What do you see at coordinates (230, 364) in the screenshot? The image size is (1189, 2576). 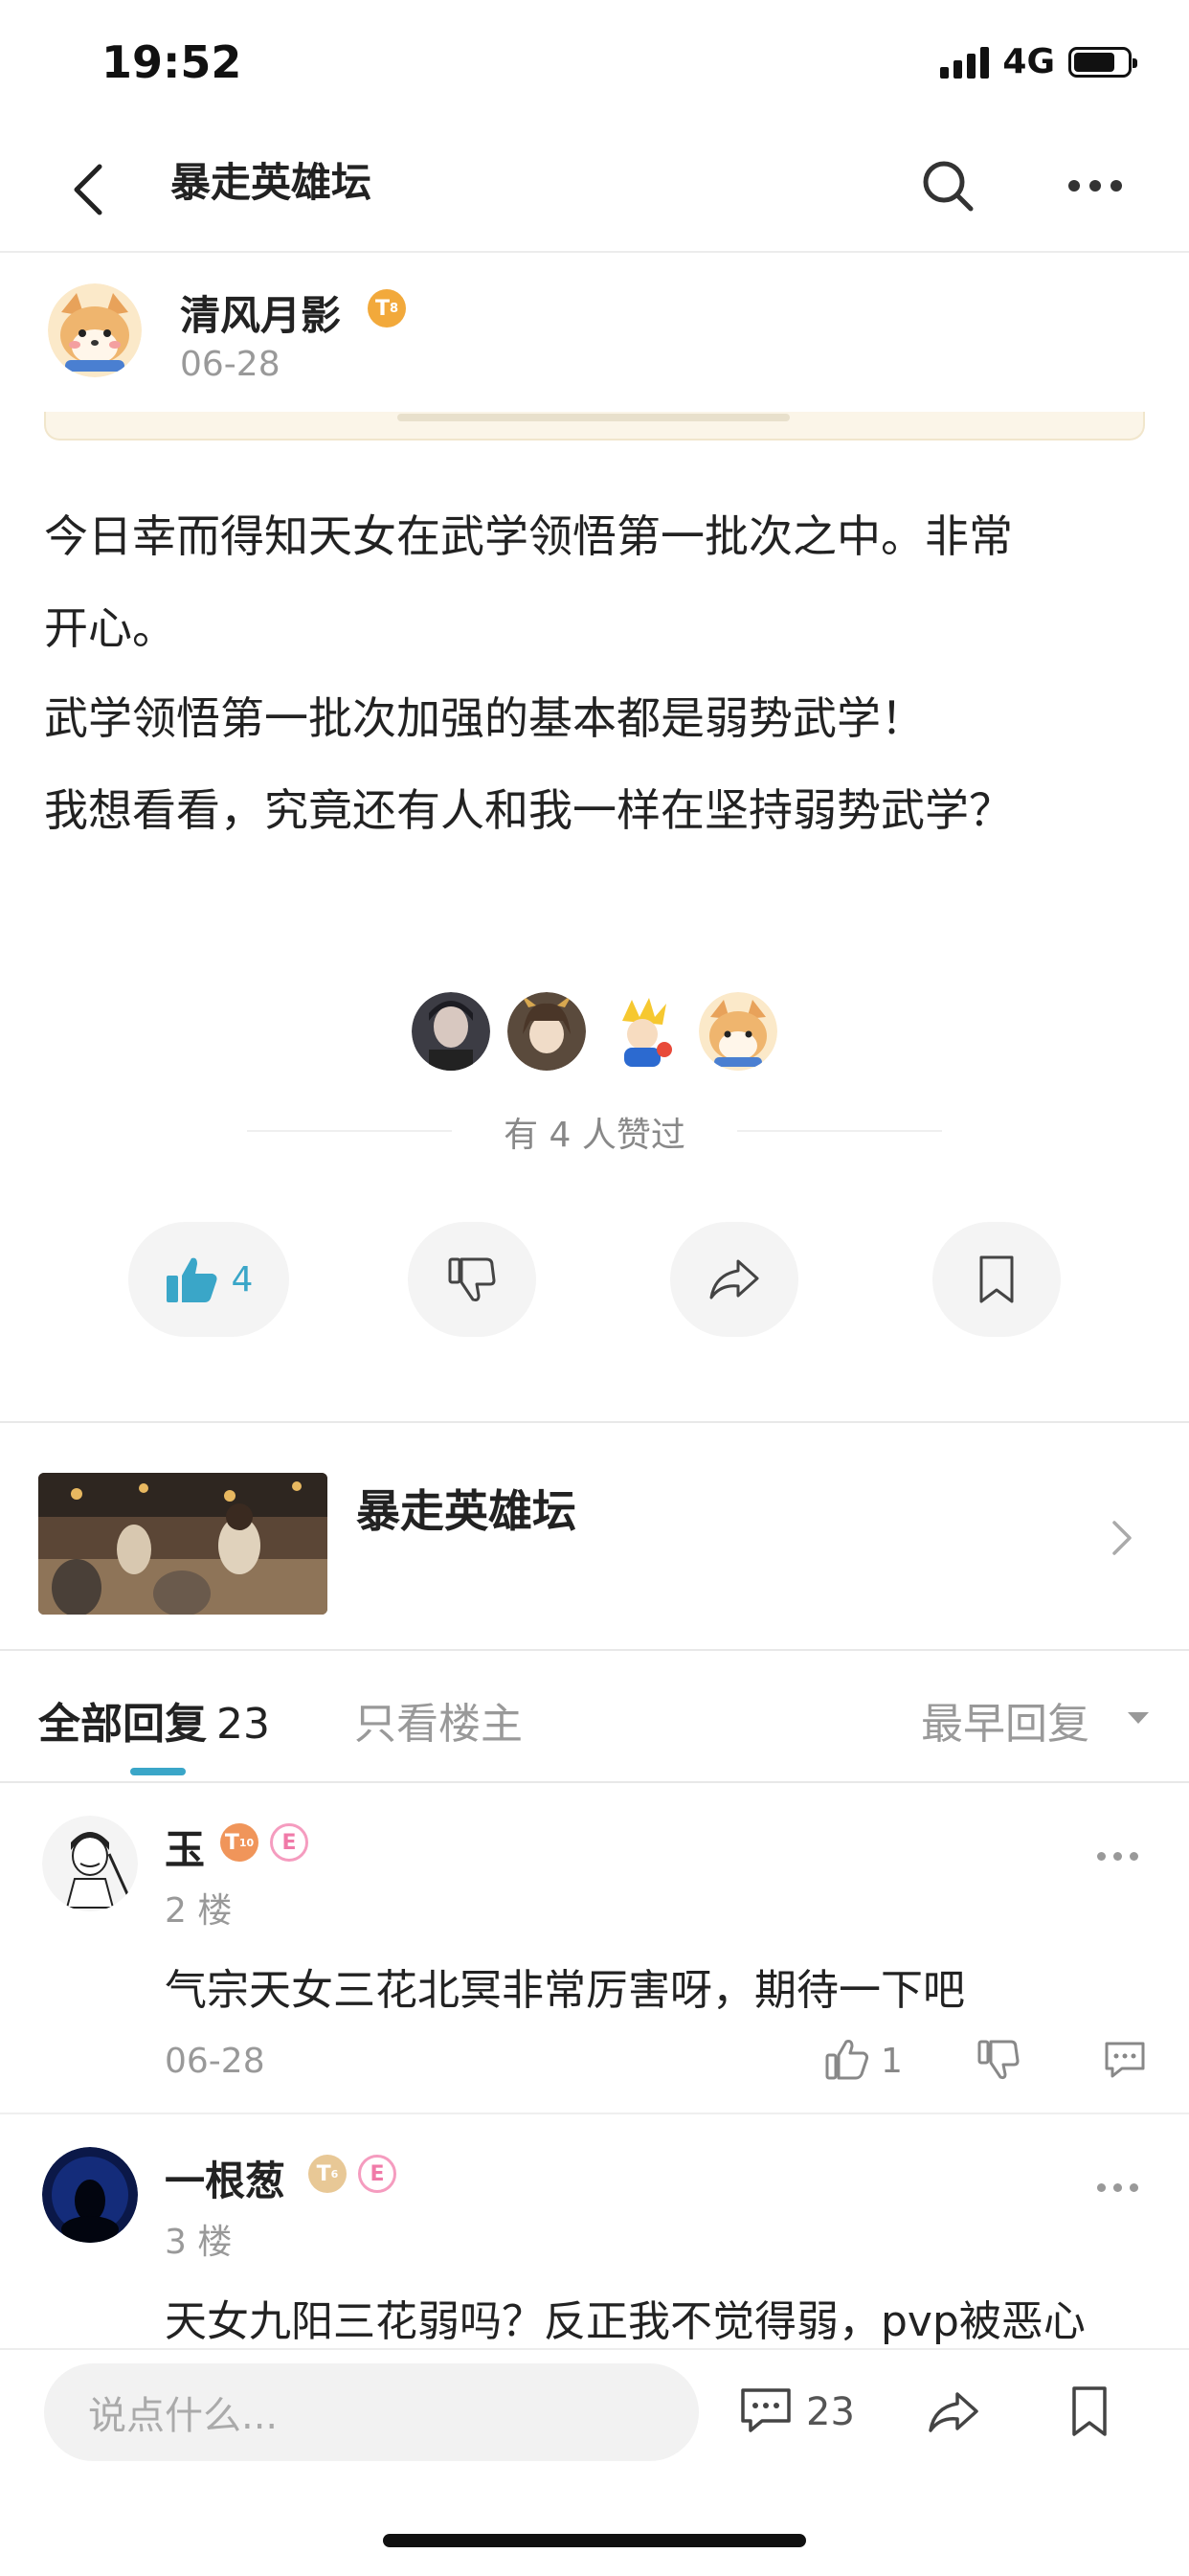 I see `post-date: 06-28` at bounding box center [230, 364].